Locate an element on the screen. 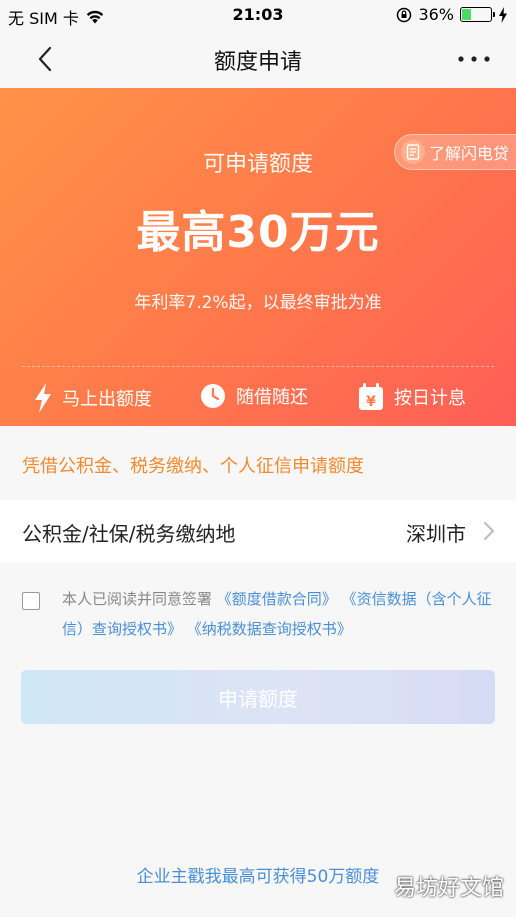 The width and height of the screenshot is (516, 917). agreement-prefix: 本人已阅读并同意签署 is located at coordinates (137, 599).